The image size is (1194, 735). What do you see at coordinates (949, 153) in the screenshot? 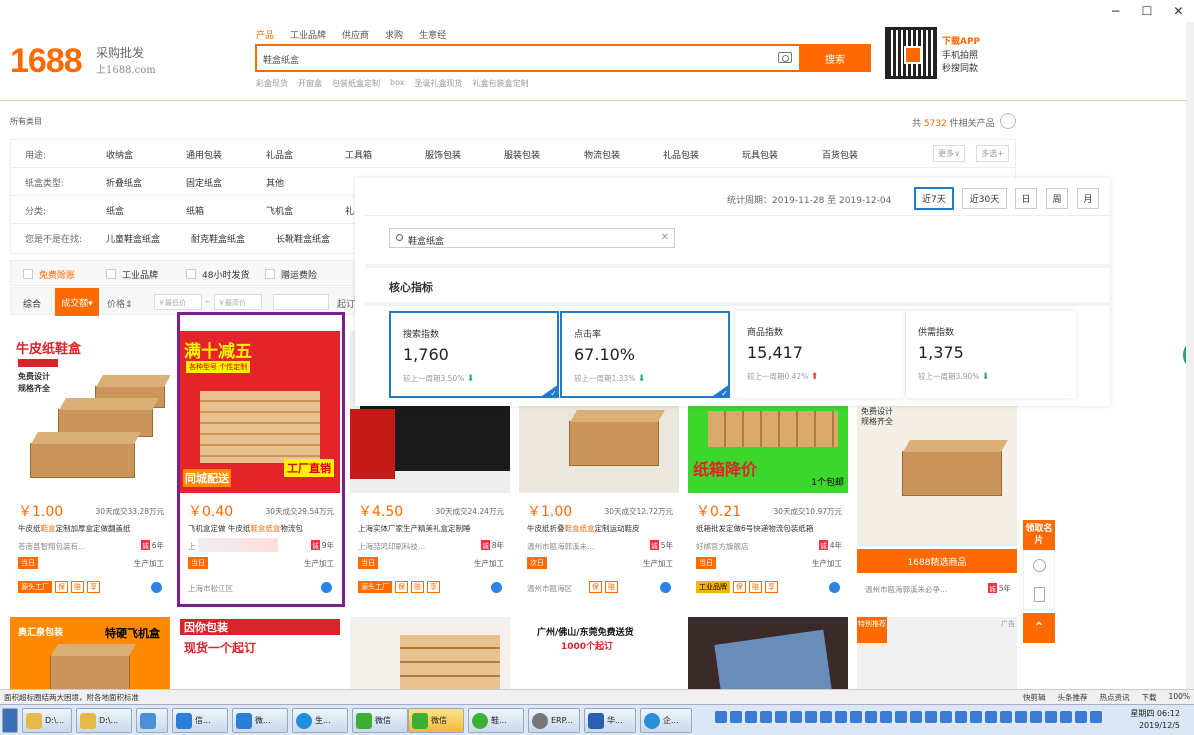
I see `more-button: 更多∨` at bounding box center [949, 153].